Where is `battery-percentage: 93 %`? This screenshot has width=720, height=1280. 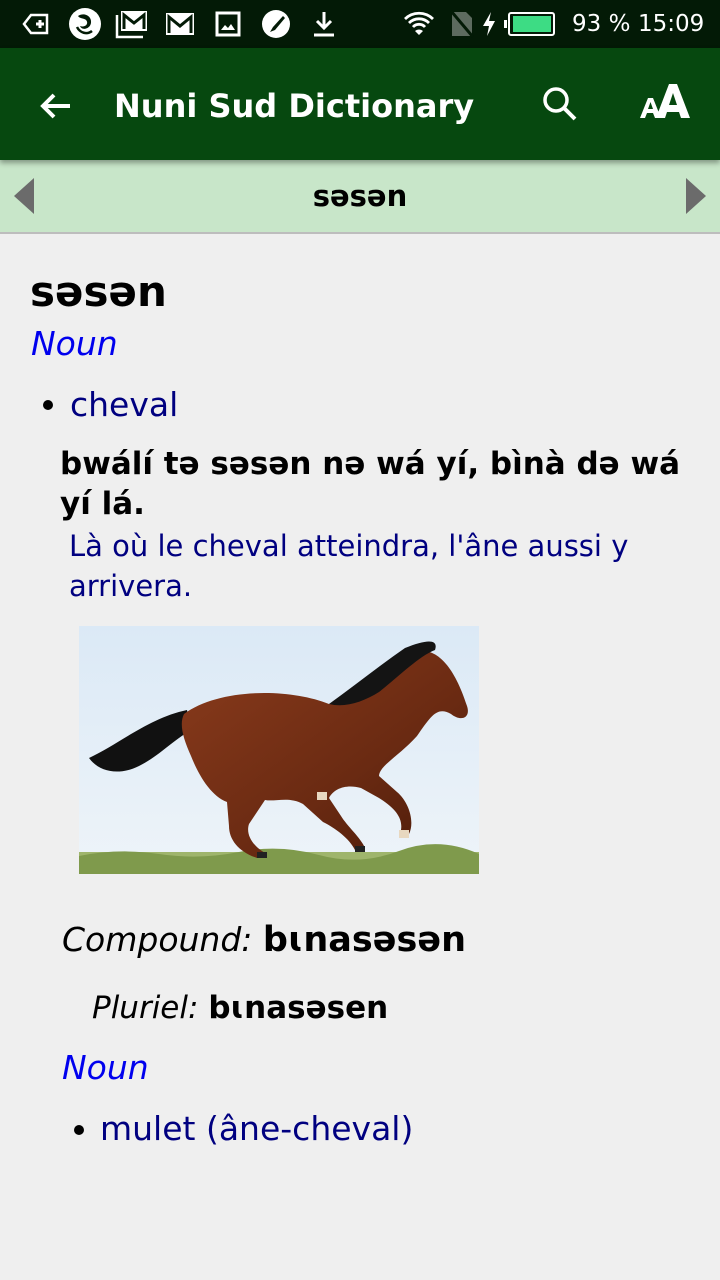 battery-percentage: 93 % is located at coordinates (601, 24).